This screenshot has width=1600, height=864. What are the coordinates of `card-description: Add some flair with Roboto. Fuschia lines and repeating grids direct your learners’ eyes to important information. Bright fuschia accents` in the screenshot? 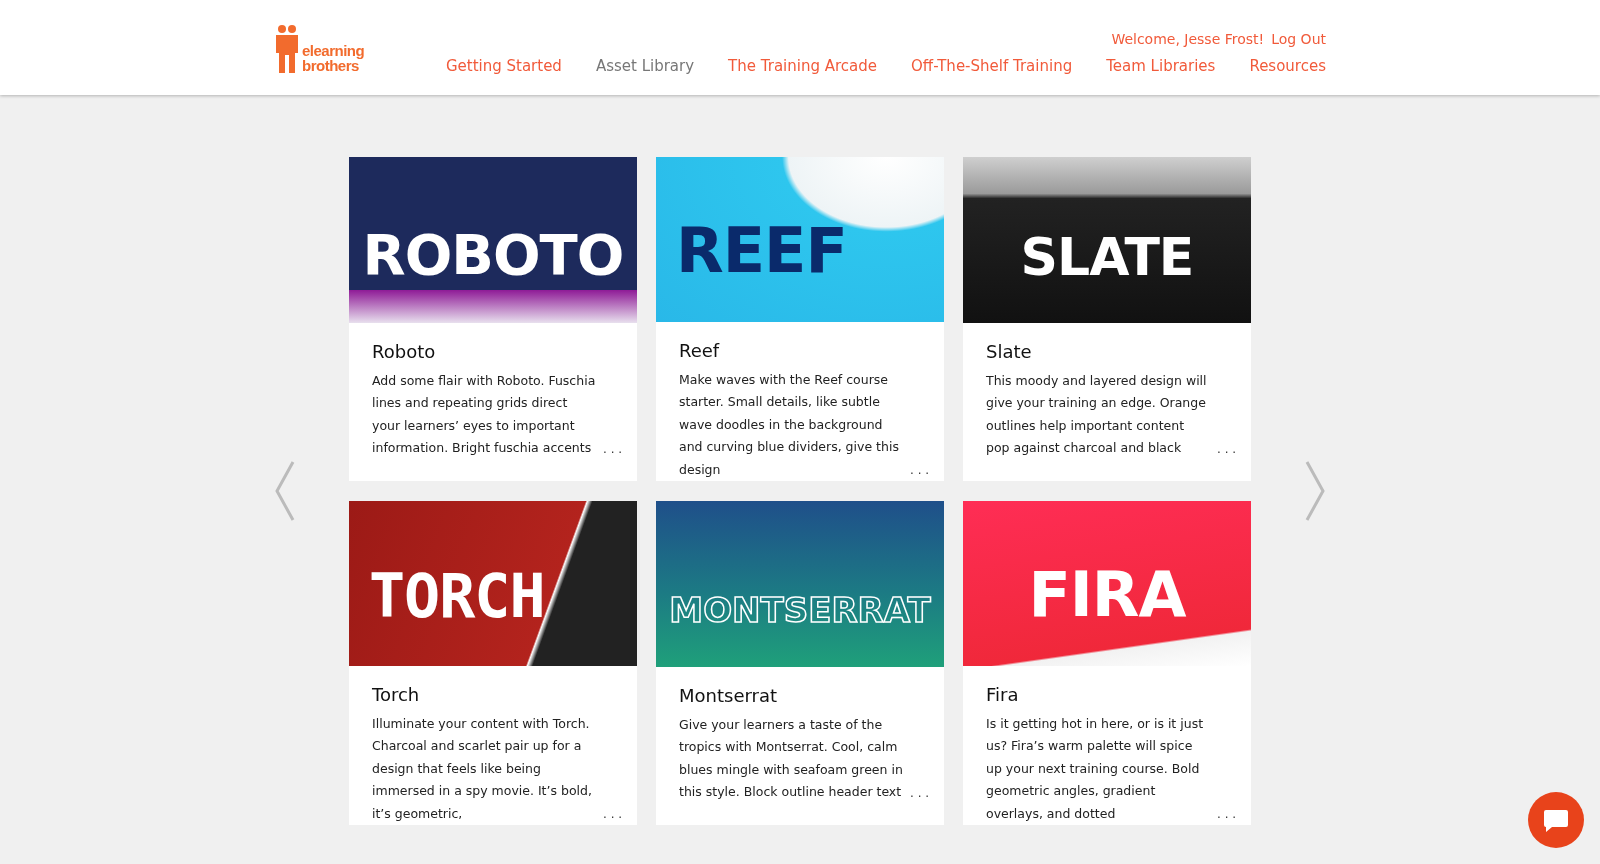 It's located at (484, 415).